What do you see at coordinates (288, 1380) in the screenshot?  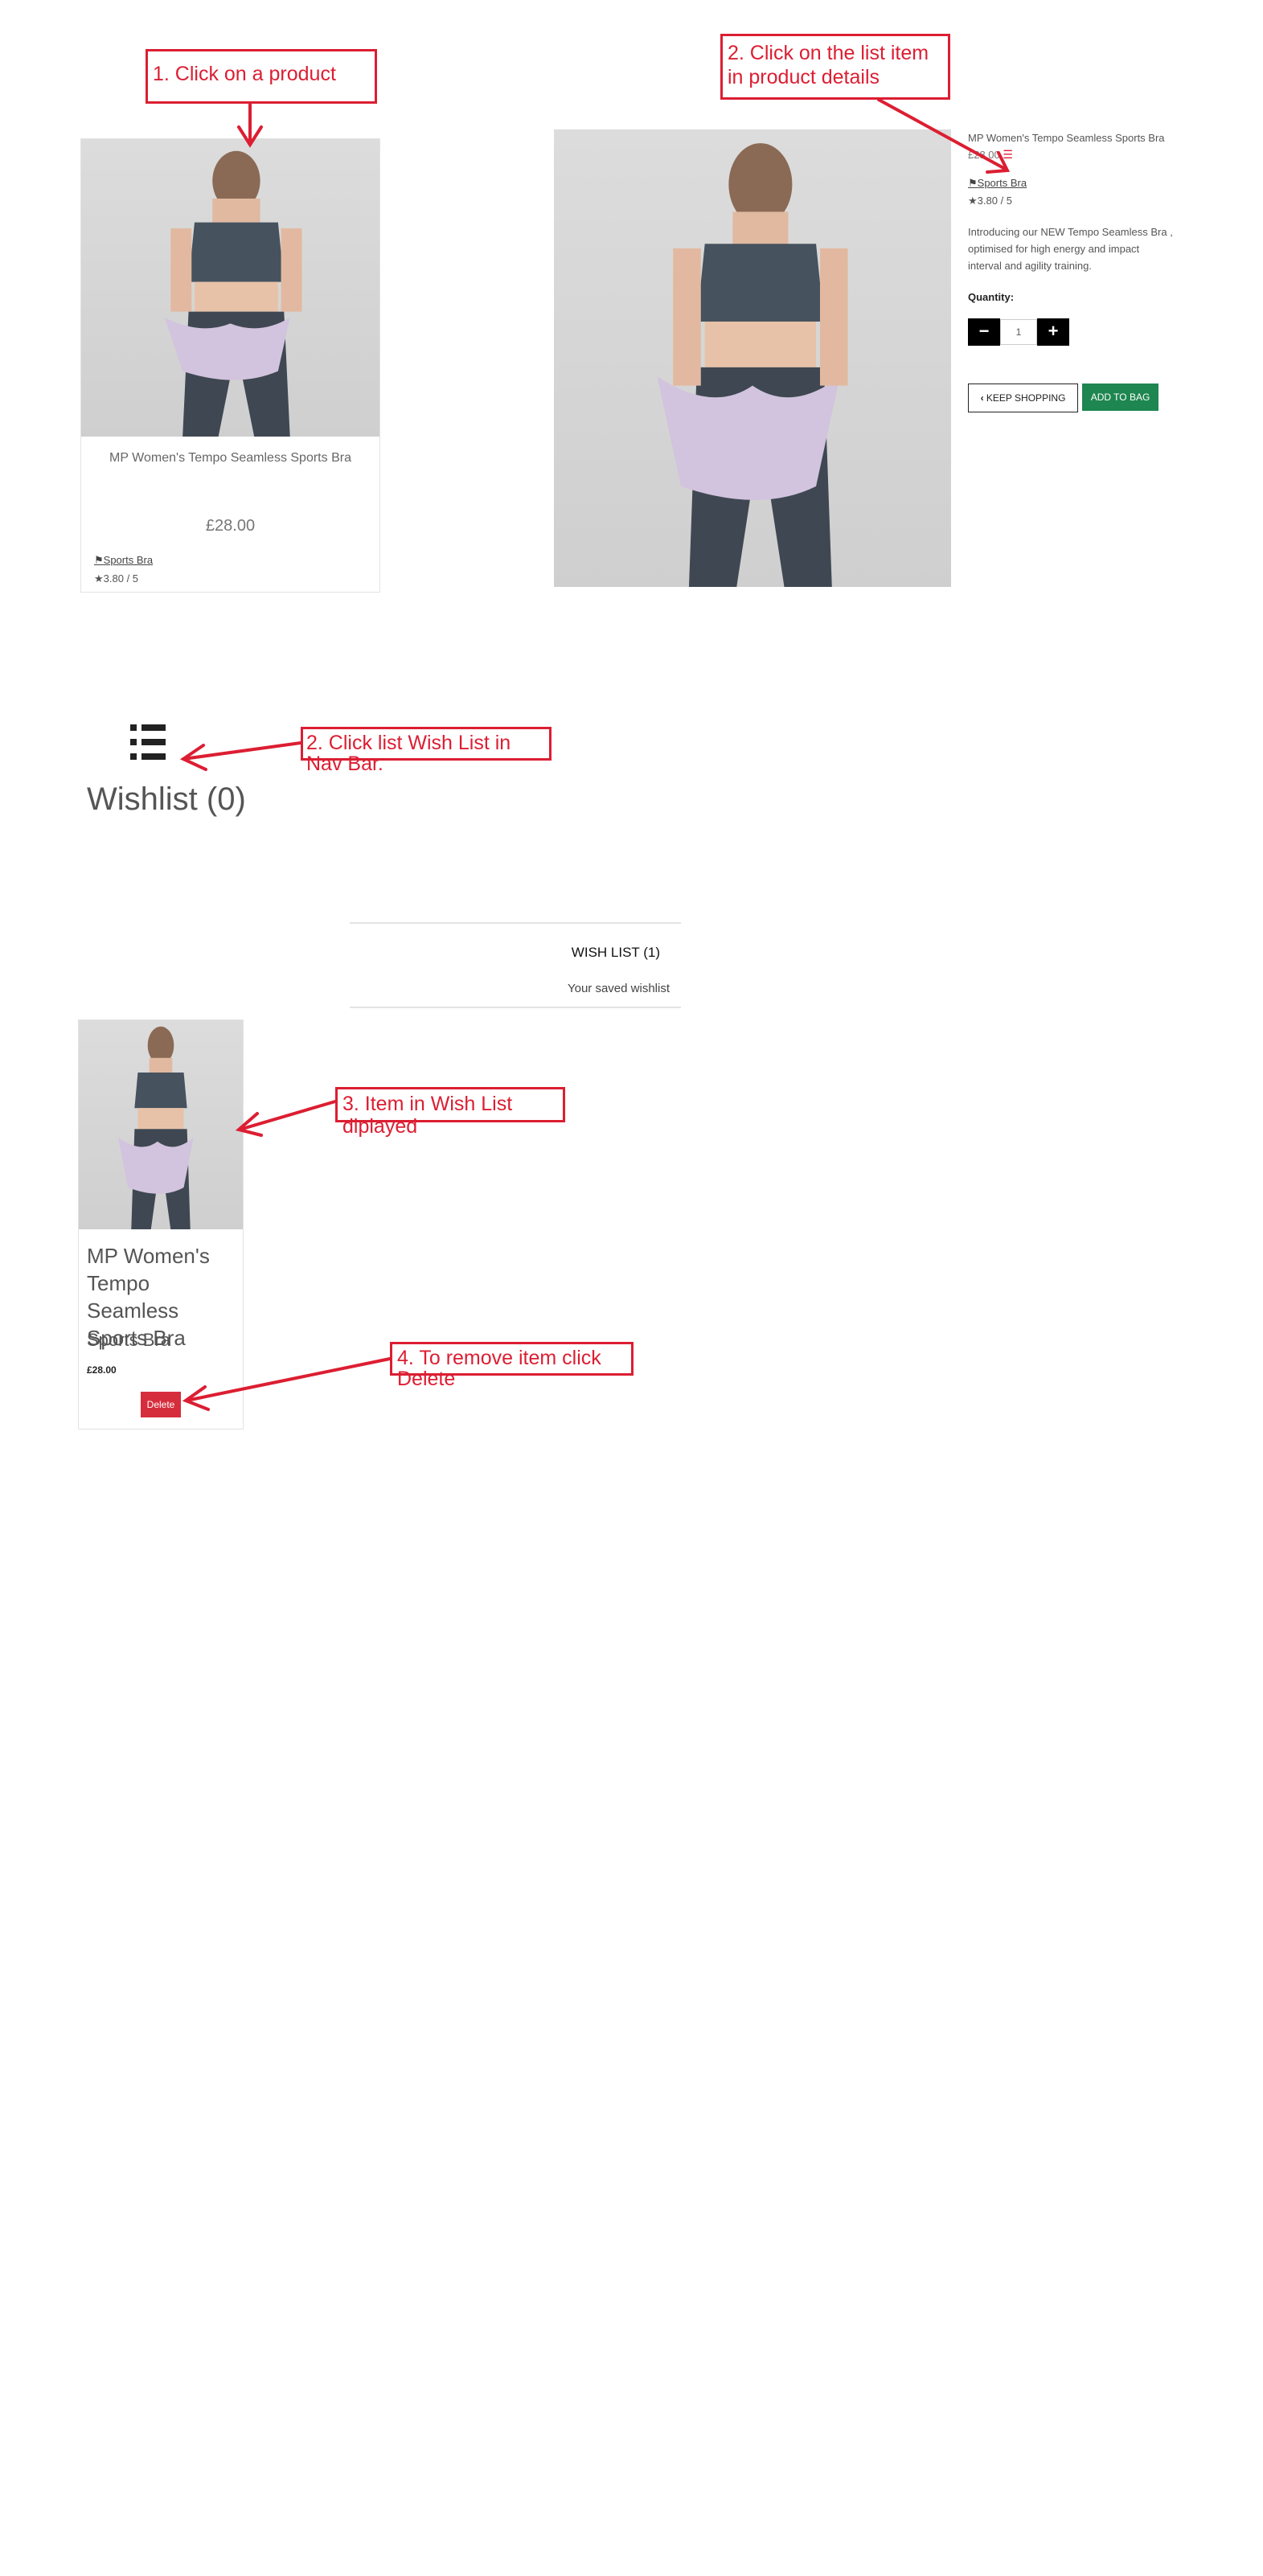 I see `arrow-step4` at bounding box center [288, 1380].